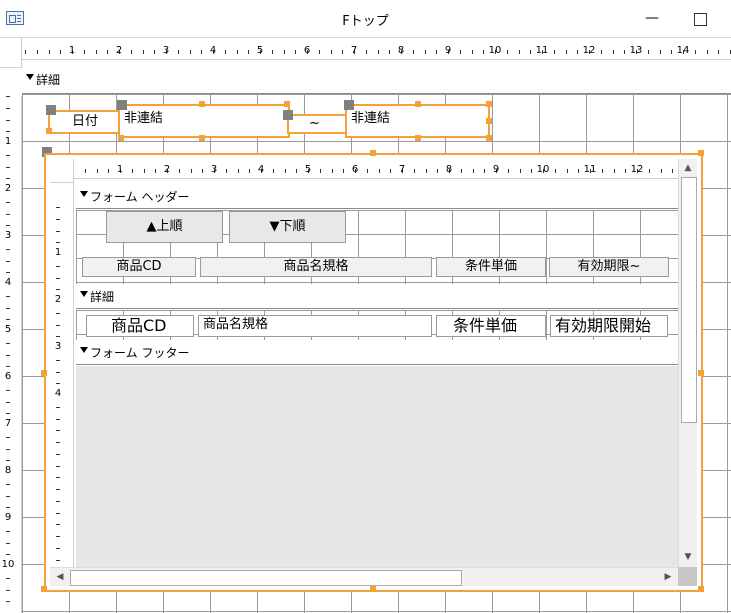 Image resolution: width=731 pixels, height=613 pixels. I want to click on horizontal-scrollbar: ◀ ▶, so click(364, 576).